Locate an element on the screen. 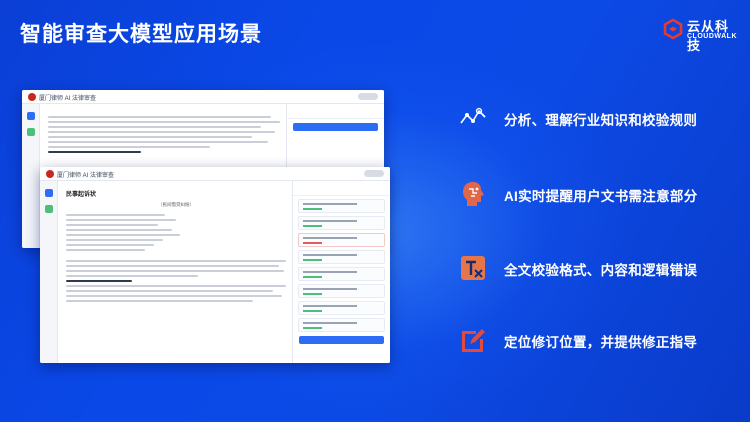 This screenshot has width=750, height=422. analysis-icon is located at coordinates (473, 115).